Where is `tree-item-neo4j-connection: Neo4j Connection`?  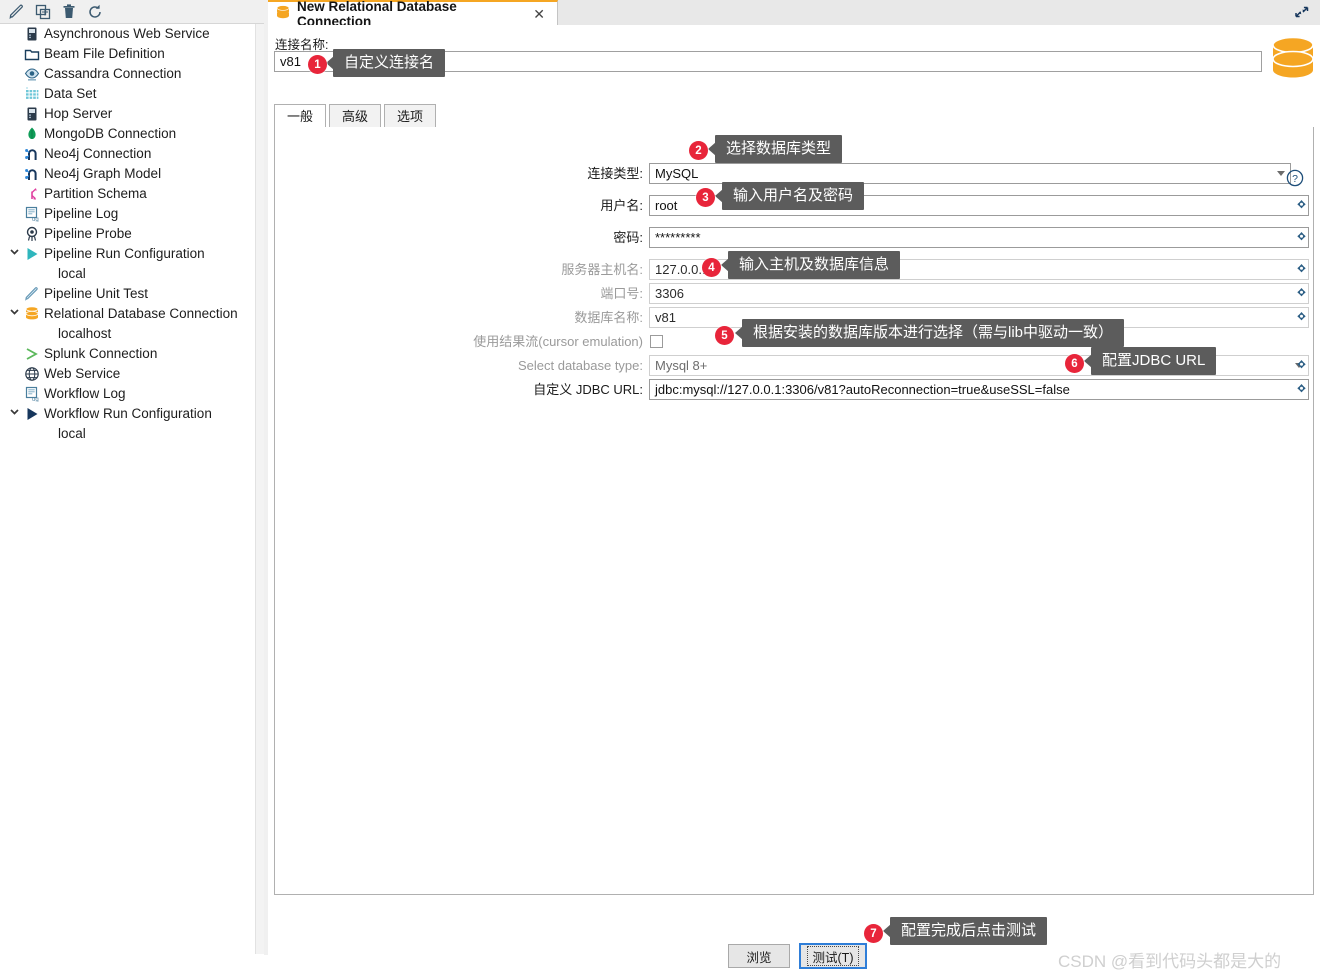
tree-item-neo4j-connection: Neo4j Connection is located at coordinates (127, 154).